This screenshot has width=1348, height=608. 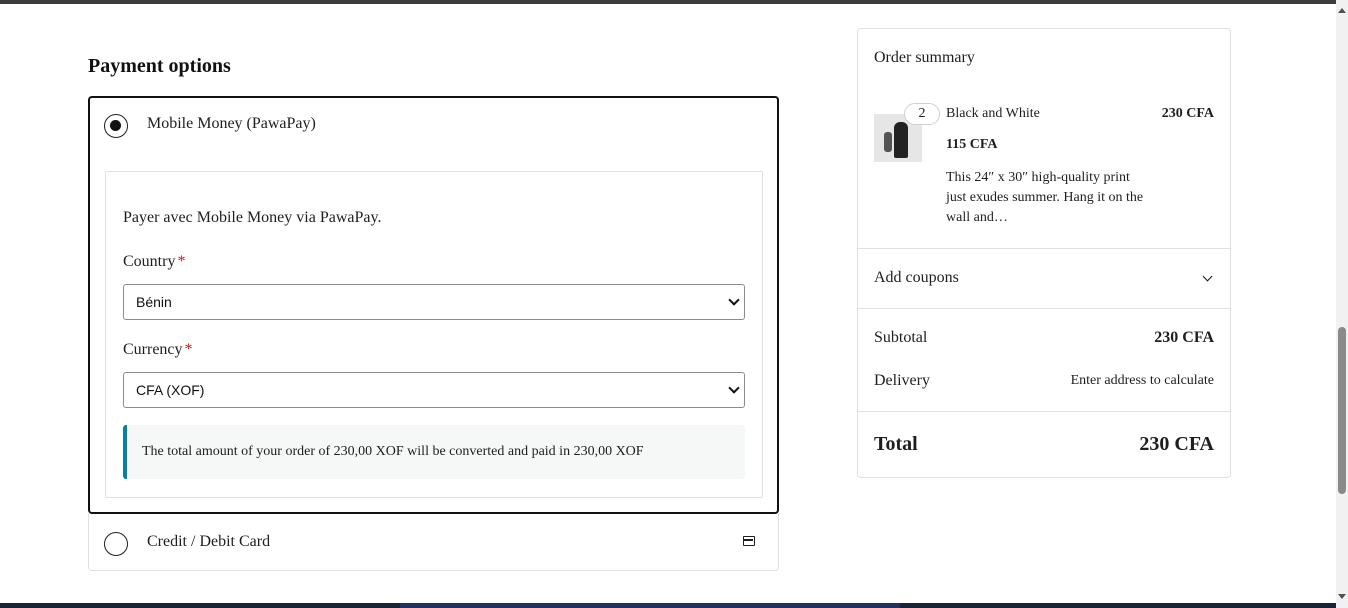 I want to click on scrollbar-thumb, so click(x=1342, y=410).